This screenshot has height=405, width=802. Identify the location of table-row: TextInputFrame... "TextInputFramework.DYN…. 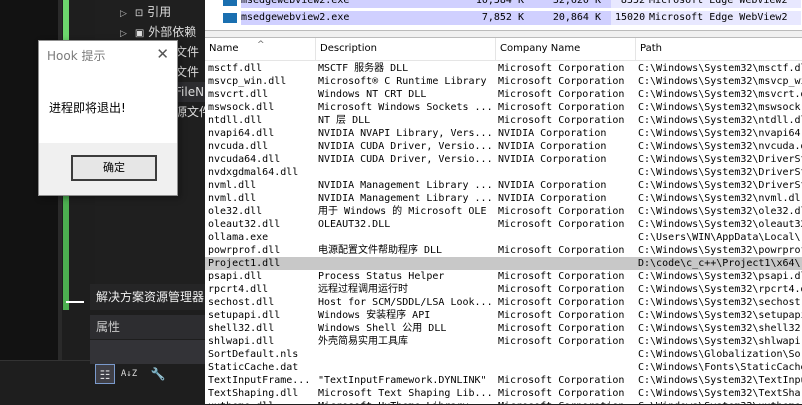
(503, 380).